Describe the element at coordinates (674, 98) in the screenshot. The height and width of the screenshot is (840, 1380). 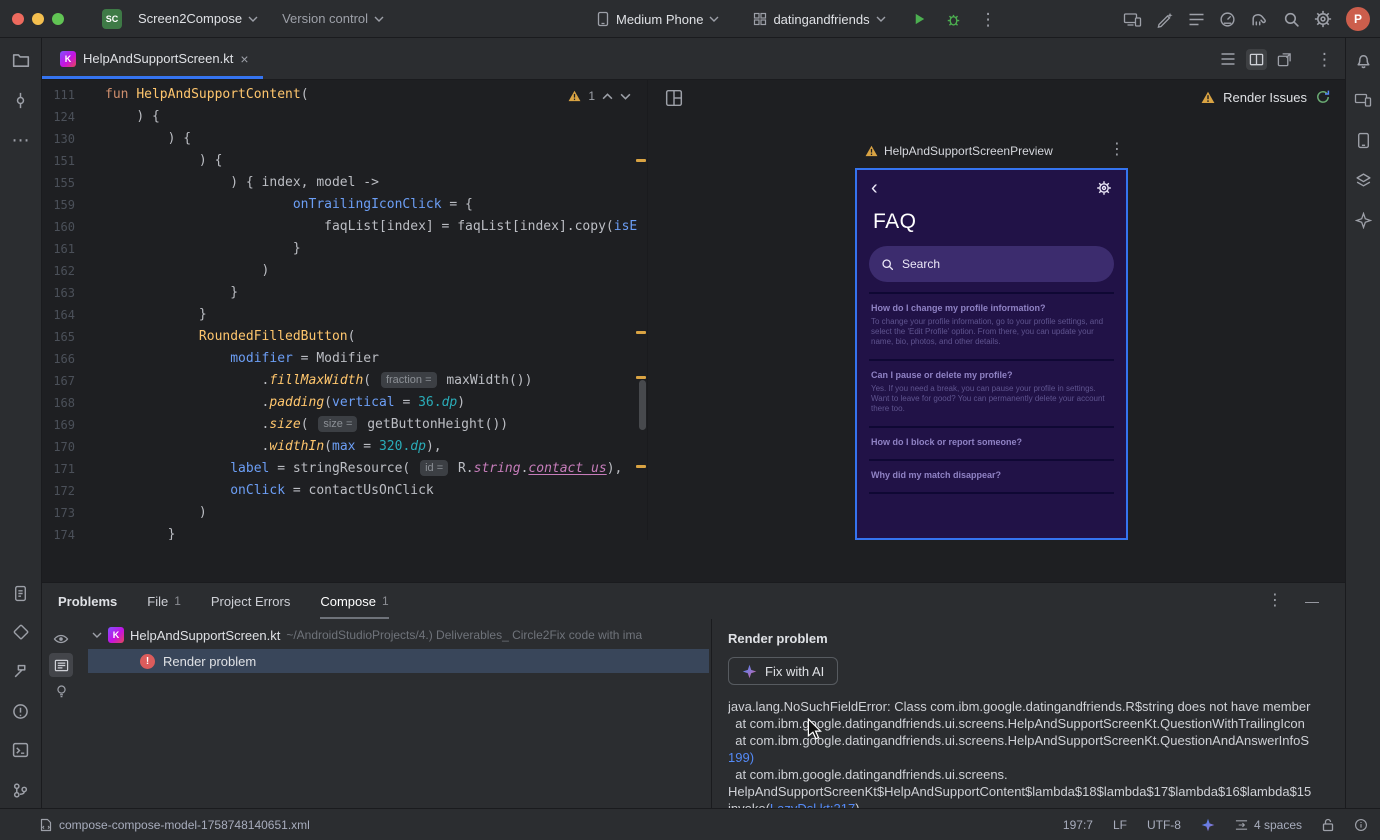
I see `preview-layout-icon` at that location.